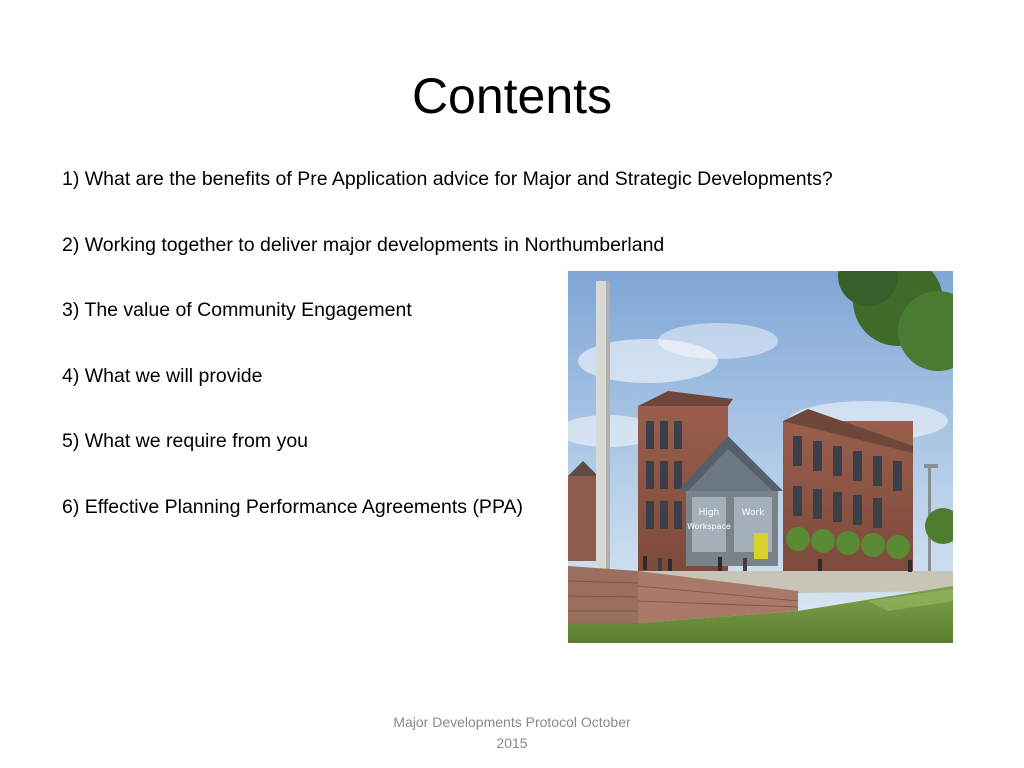 The width and height of the screenshot is (1024, 768). I want to click on sign-text: Workspace, so click(709, 526).